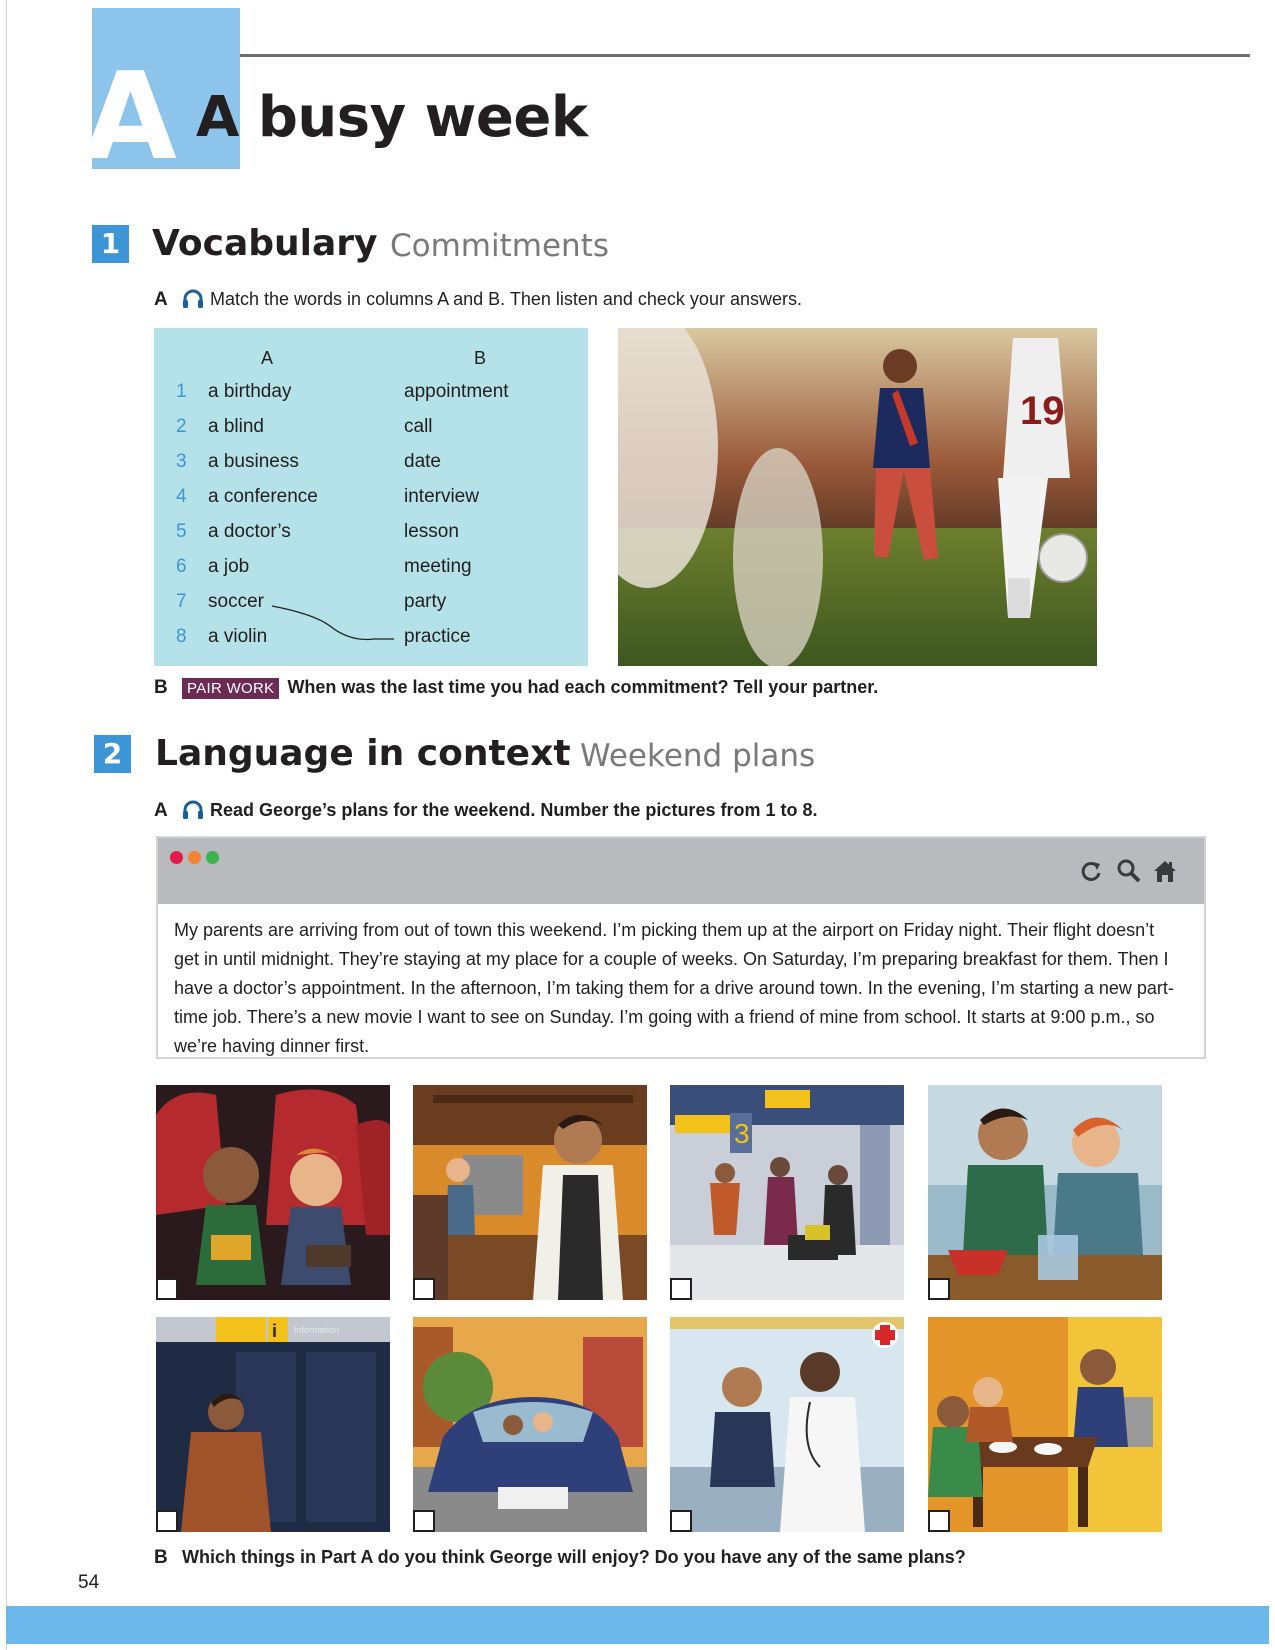 The height and width of the screenshot is (1650, 1275). Describe the element at coordinates (681, 871) in the screenshot. I see `browser-toolbar` at that location.